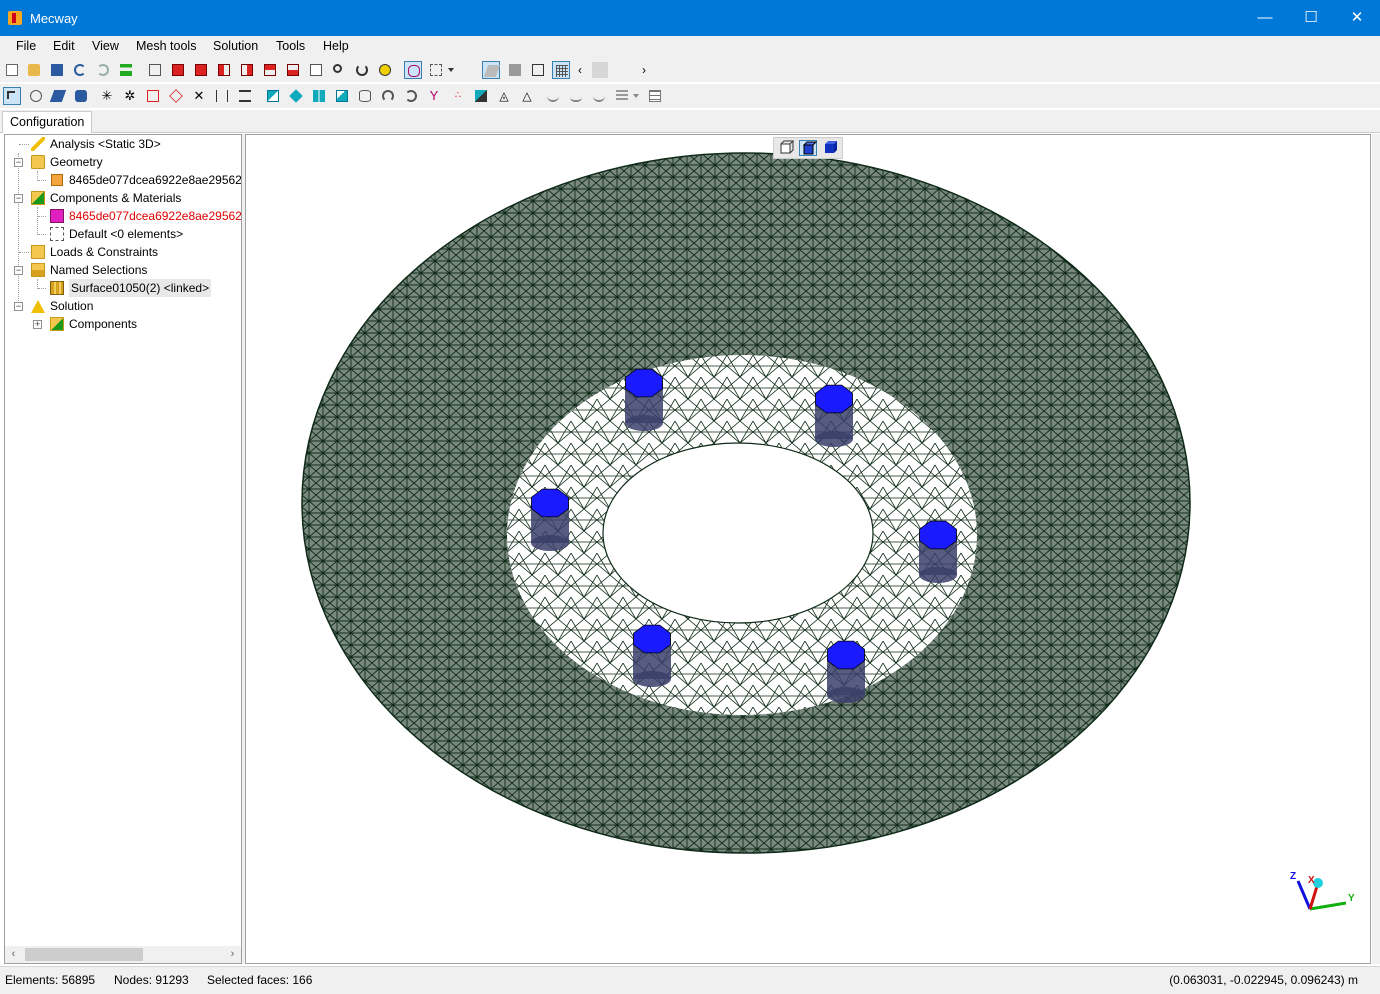  What do you see at coordinates (830, 148) in the screenshot?
I see `shaded-cube-icon` at bounding box center [830, 148].